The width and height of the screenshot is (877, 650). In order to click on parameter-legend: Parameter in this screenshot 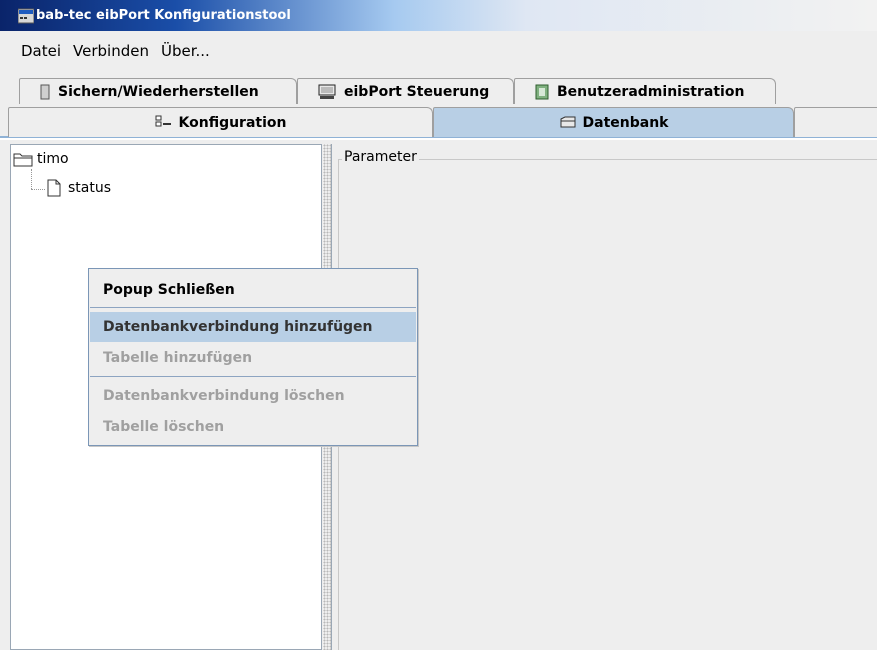, I will do `click(380, 157)`.